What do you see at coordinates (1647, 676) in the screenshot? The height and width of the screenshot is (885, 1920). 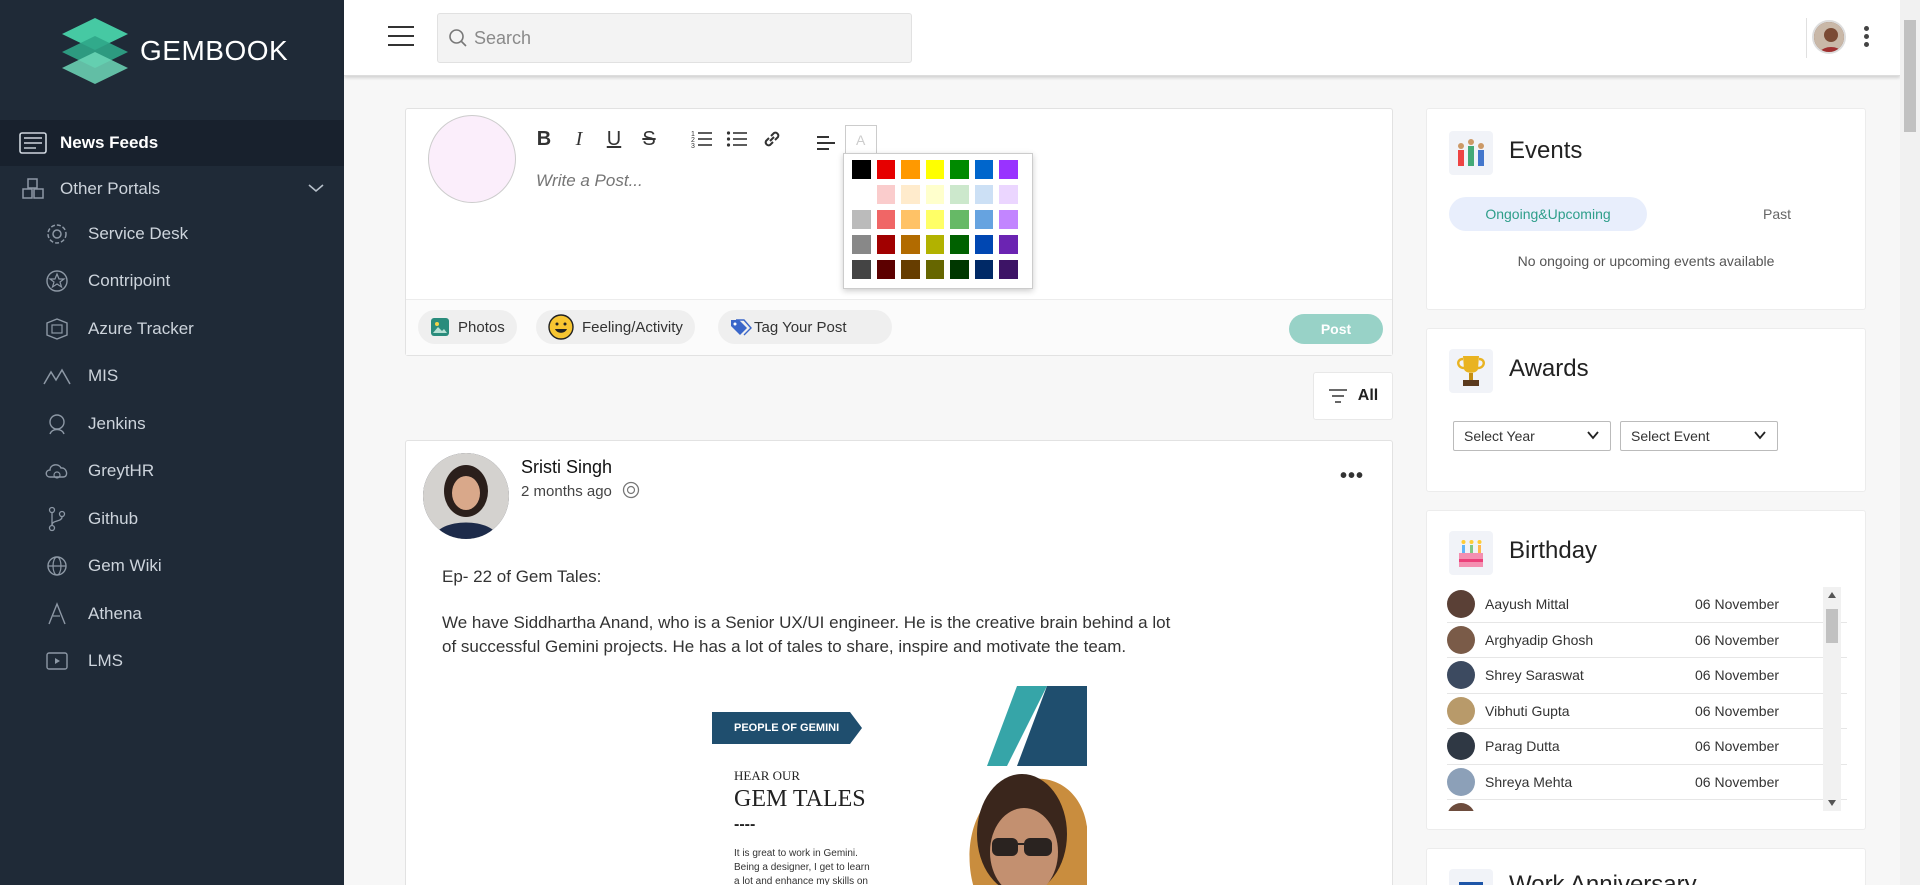 I see `birthday-row: Shrey Saraswat 06 November` at bounding box center [1647, 676].